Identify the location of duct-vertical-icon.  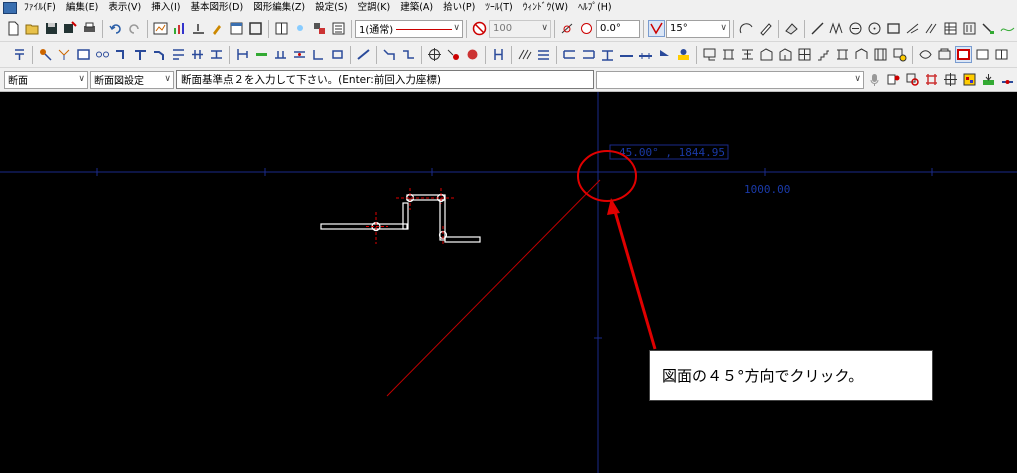
(19, 54).